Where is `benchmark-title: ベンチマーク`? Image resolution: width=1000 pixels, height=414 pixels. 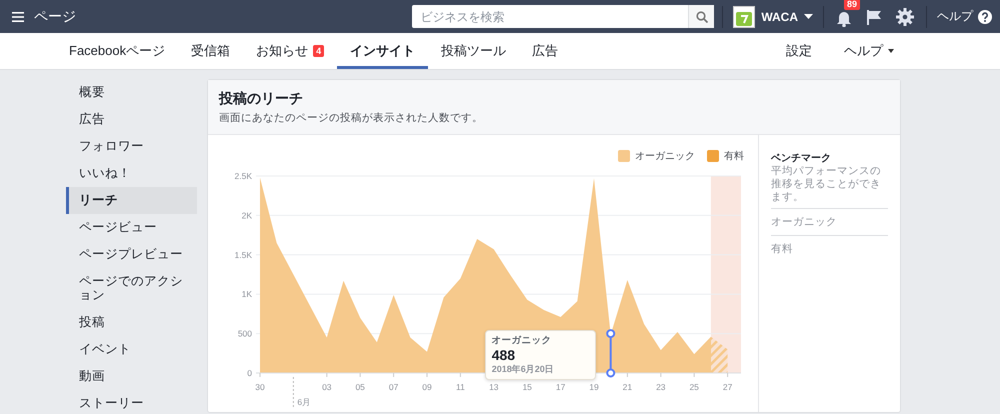
benchmark-title: ベンチマーク is located at coordinates (801, 158).